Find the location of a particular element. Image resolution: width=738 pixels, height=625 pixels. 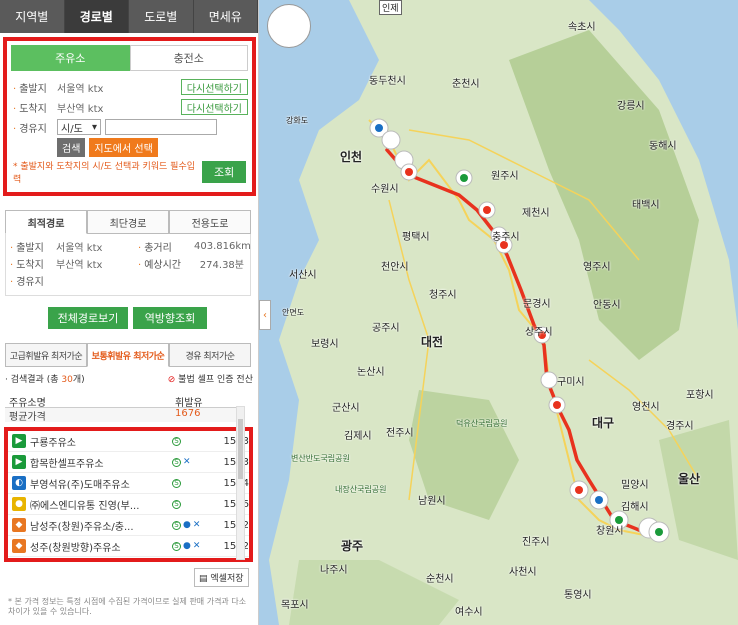

list-scrollbar is located at coordinates (240, 483).